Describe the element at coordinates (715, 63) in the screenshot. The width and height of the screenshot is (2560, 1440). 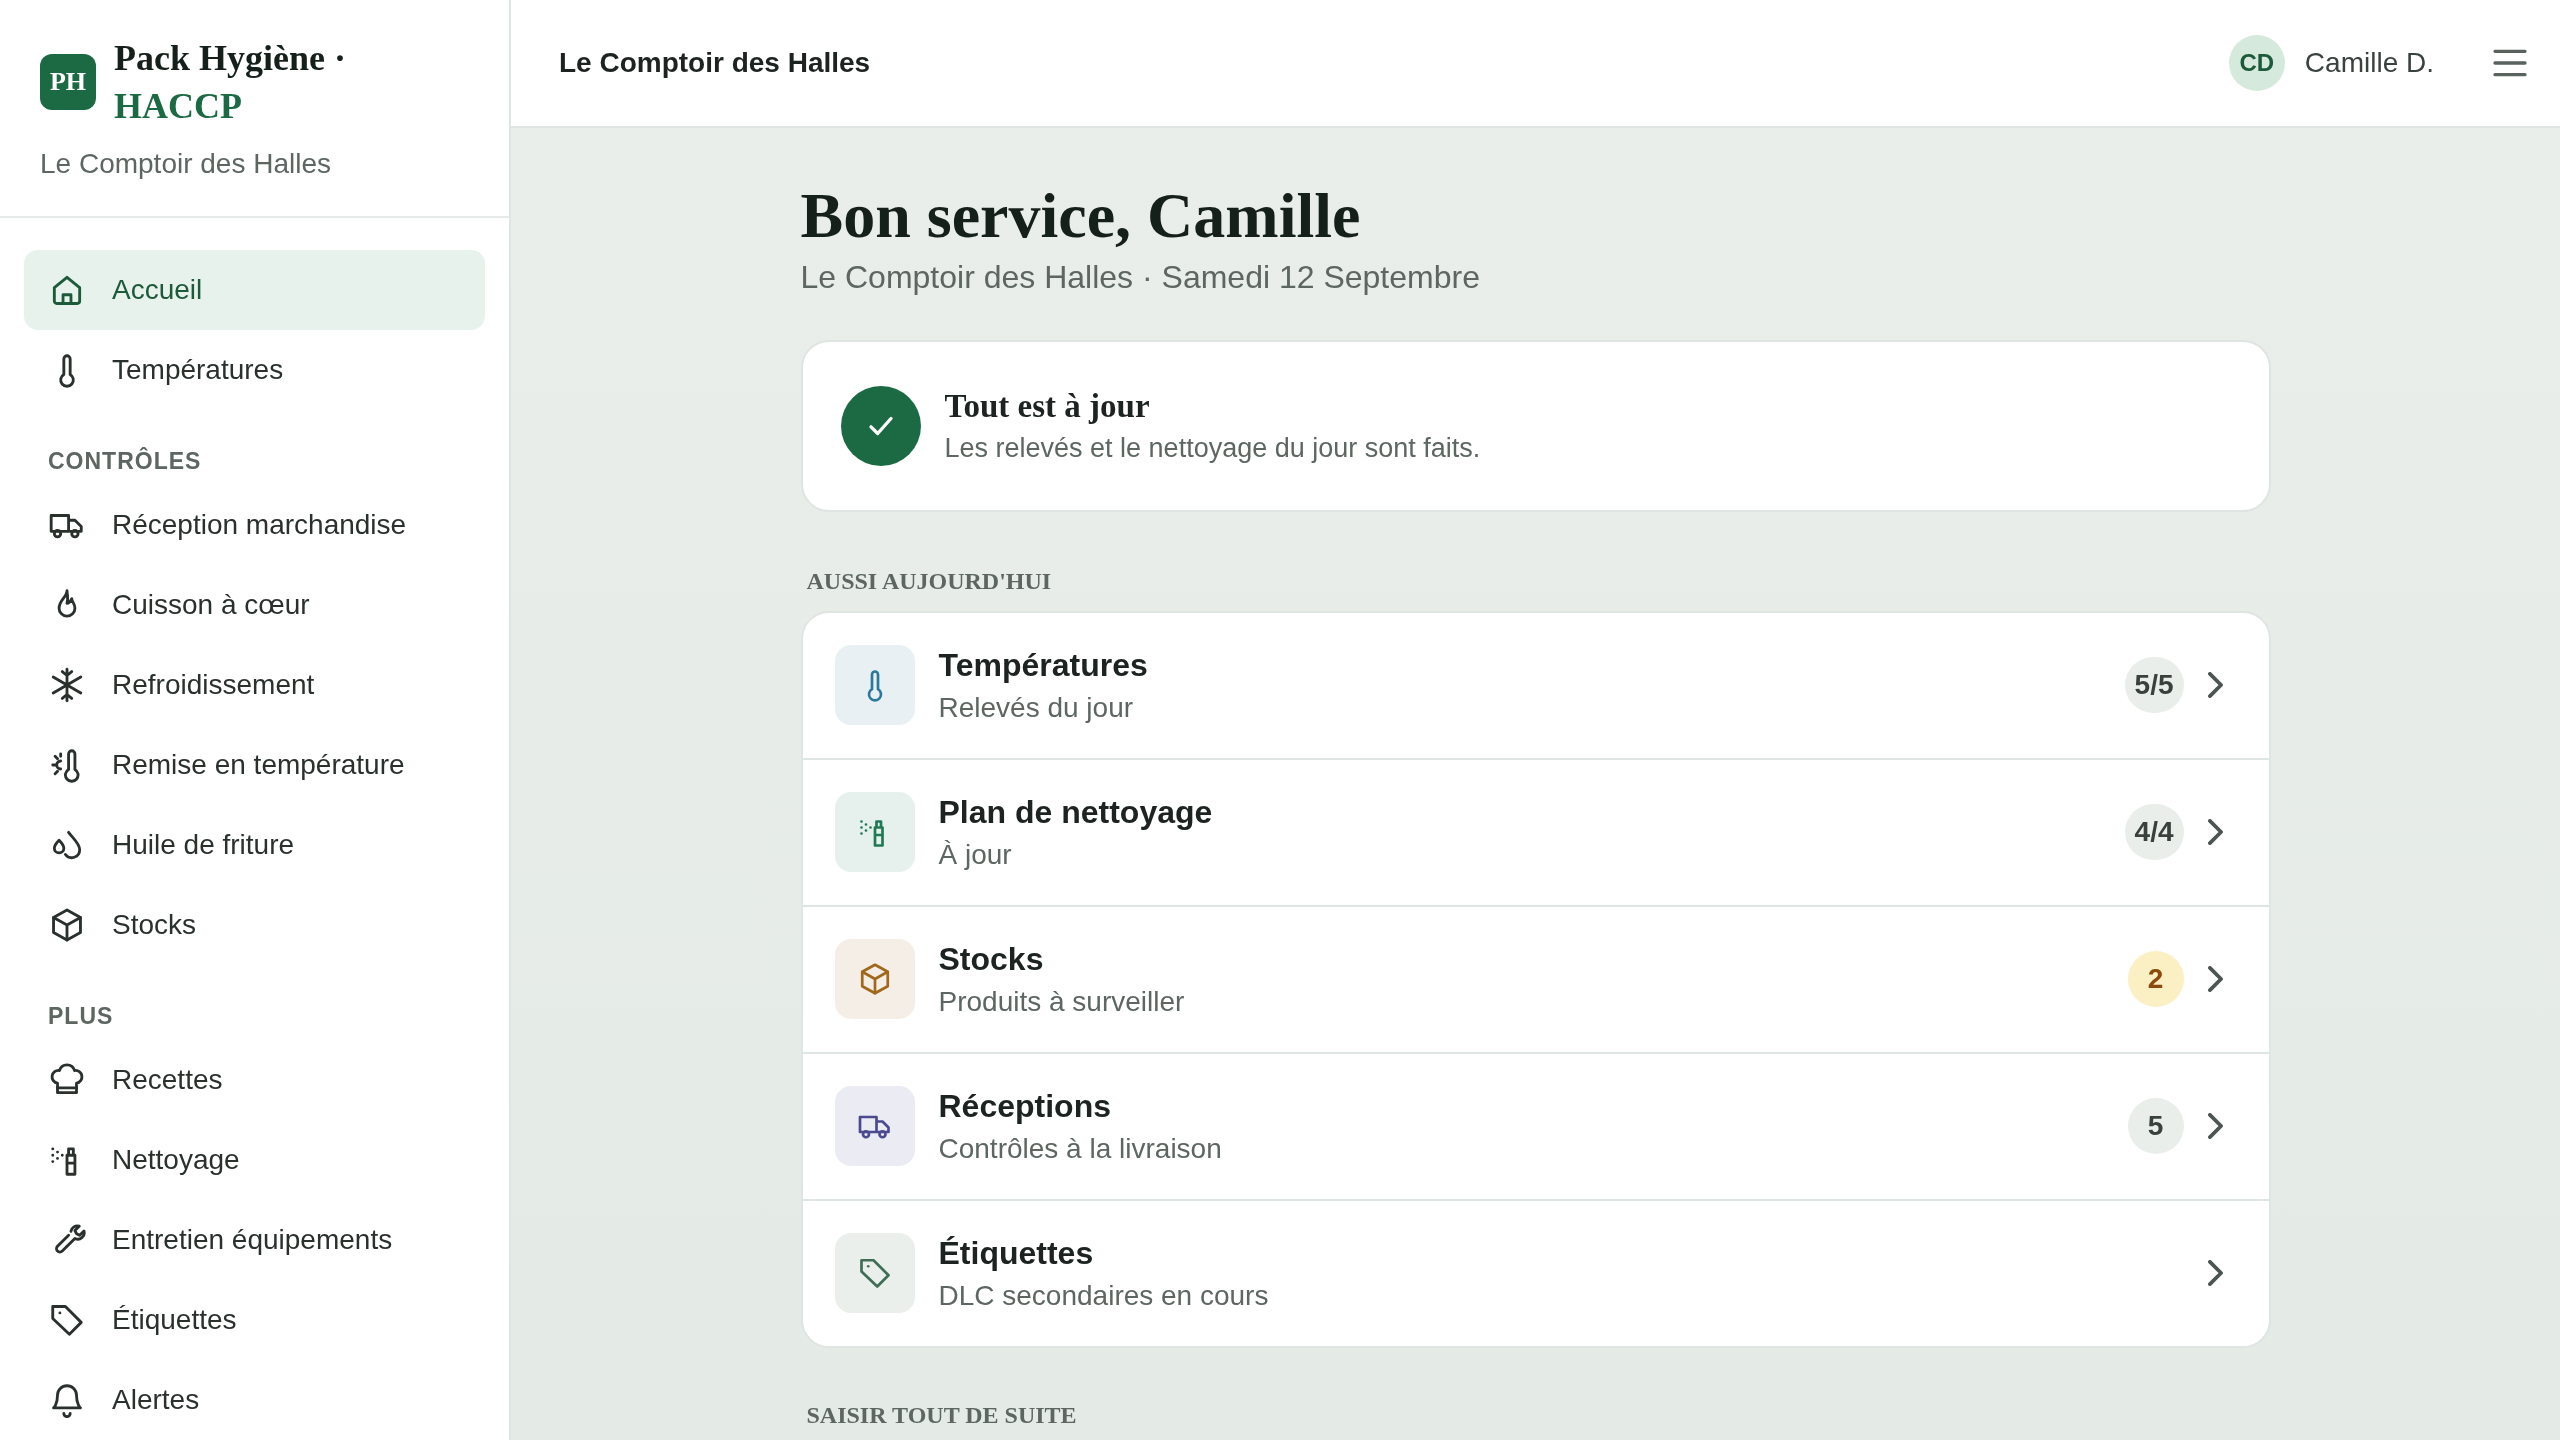
I see `page-title: Le Comptoir des Halles` at that location.